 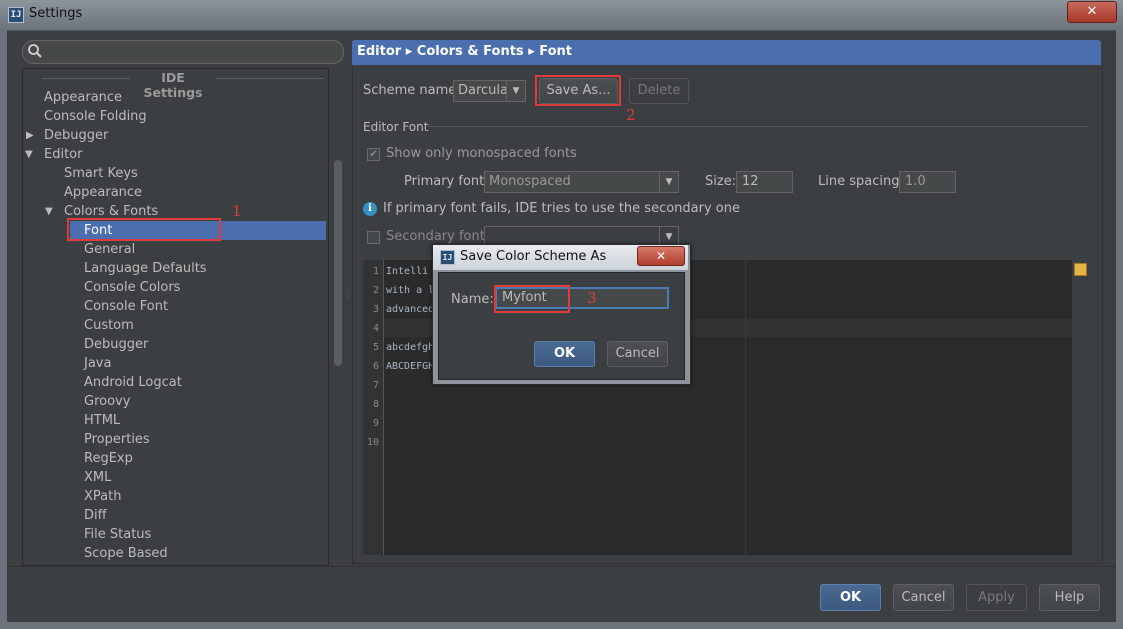 What do you see at coordinates (446, 181) in the screenshot?
I see `primary-font-label: Primary font:` at bounding box center [446, 181].